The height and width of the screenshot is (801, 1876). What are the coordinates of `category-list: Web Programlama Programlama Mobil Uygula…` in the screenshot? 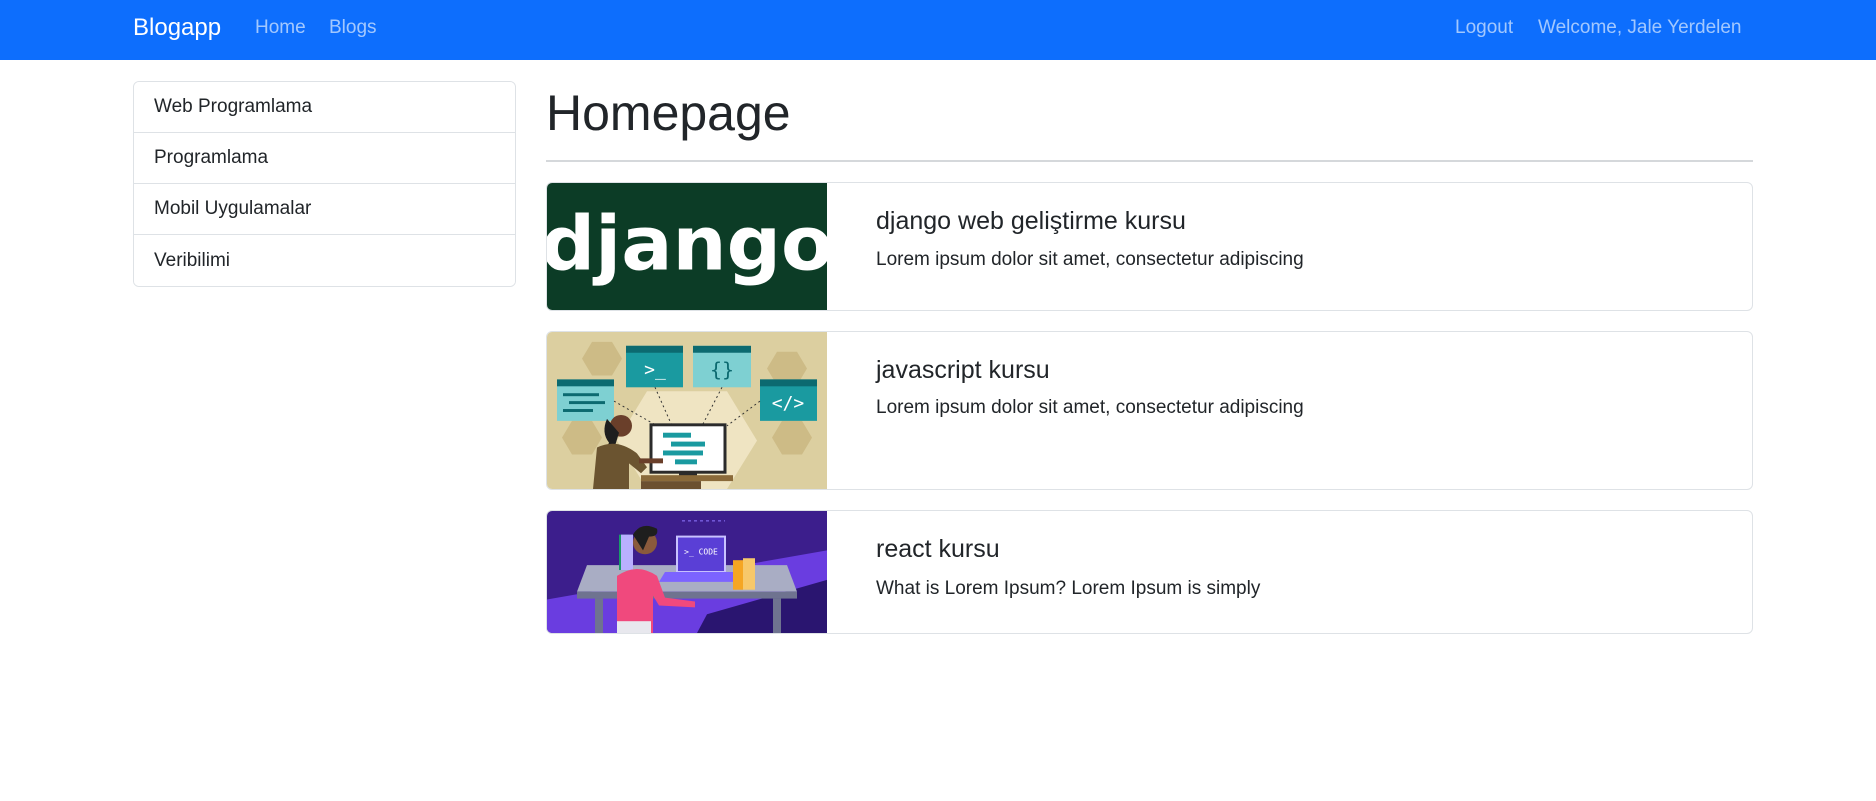 It's located at (324, 184).